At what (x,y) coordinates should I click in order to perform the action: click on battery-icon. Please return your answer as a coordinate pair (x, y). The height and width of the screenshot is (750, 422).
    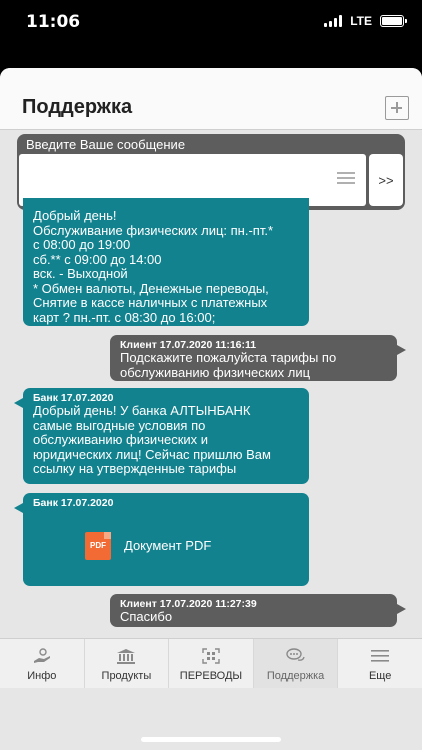
    Looking at the image, I should click on (393, 21).